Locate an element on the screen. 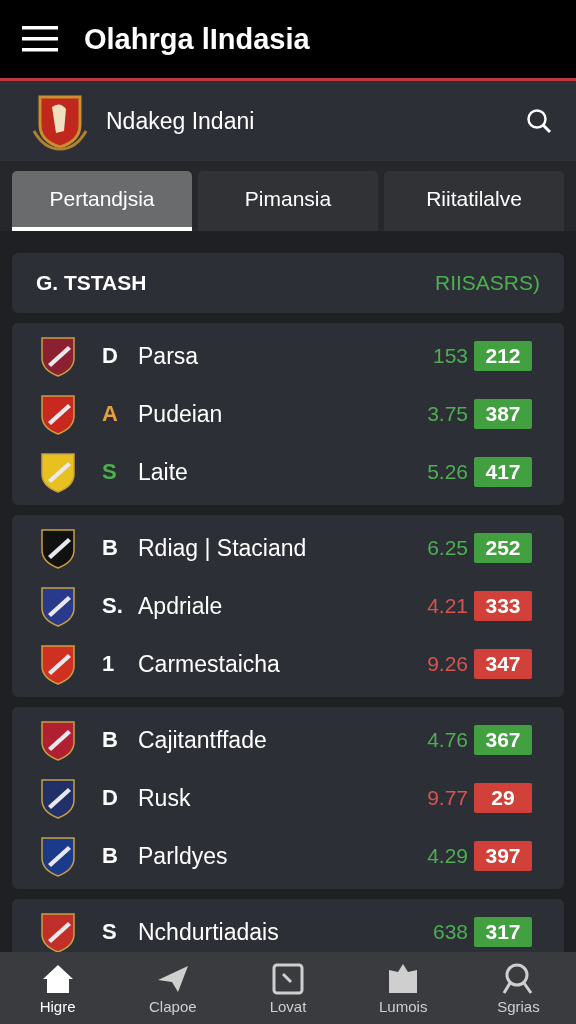  section-title: G. TSTASH is located at coordinates (91, 283).